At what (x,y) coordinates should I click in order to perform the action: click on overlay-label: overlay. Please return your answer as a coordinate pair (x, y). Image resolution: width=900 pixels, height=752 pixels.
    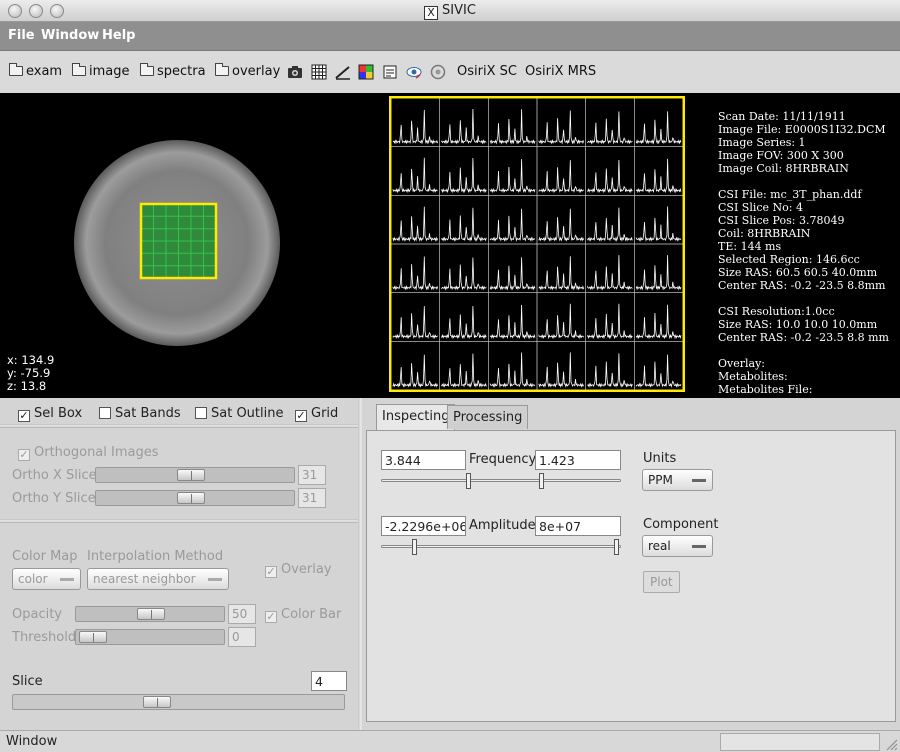
    Looking at the image, I should click on (256, 71).